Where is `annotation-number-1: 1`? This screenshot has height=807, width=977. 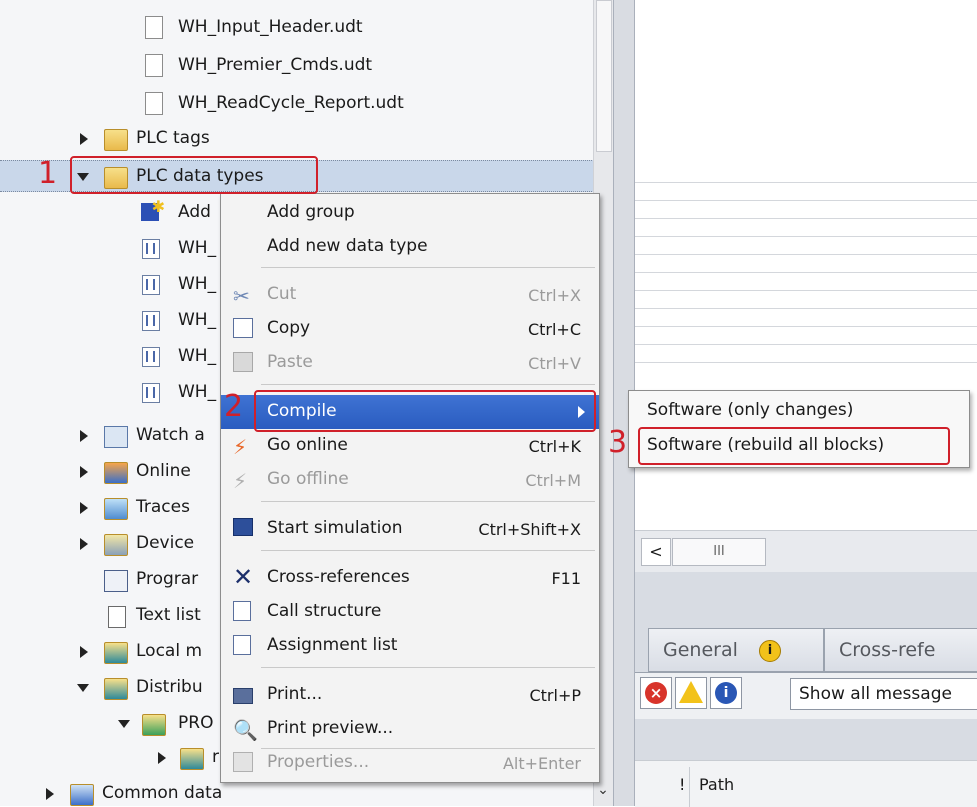 annotation-number-1: 1 is located at coordinates (48, 173).